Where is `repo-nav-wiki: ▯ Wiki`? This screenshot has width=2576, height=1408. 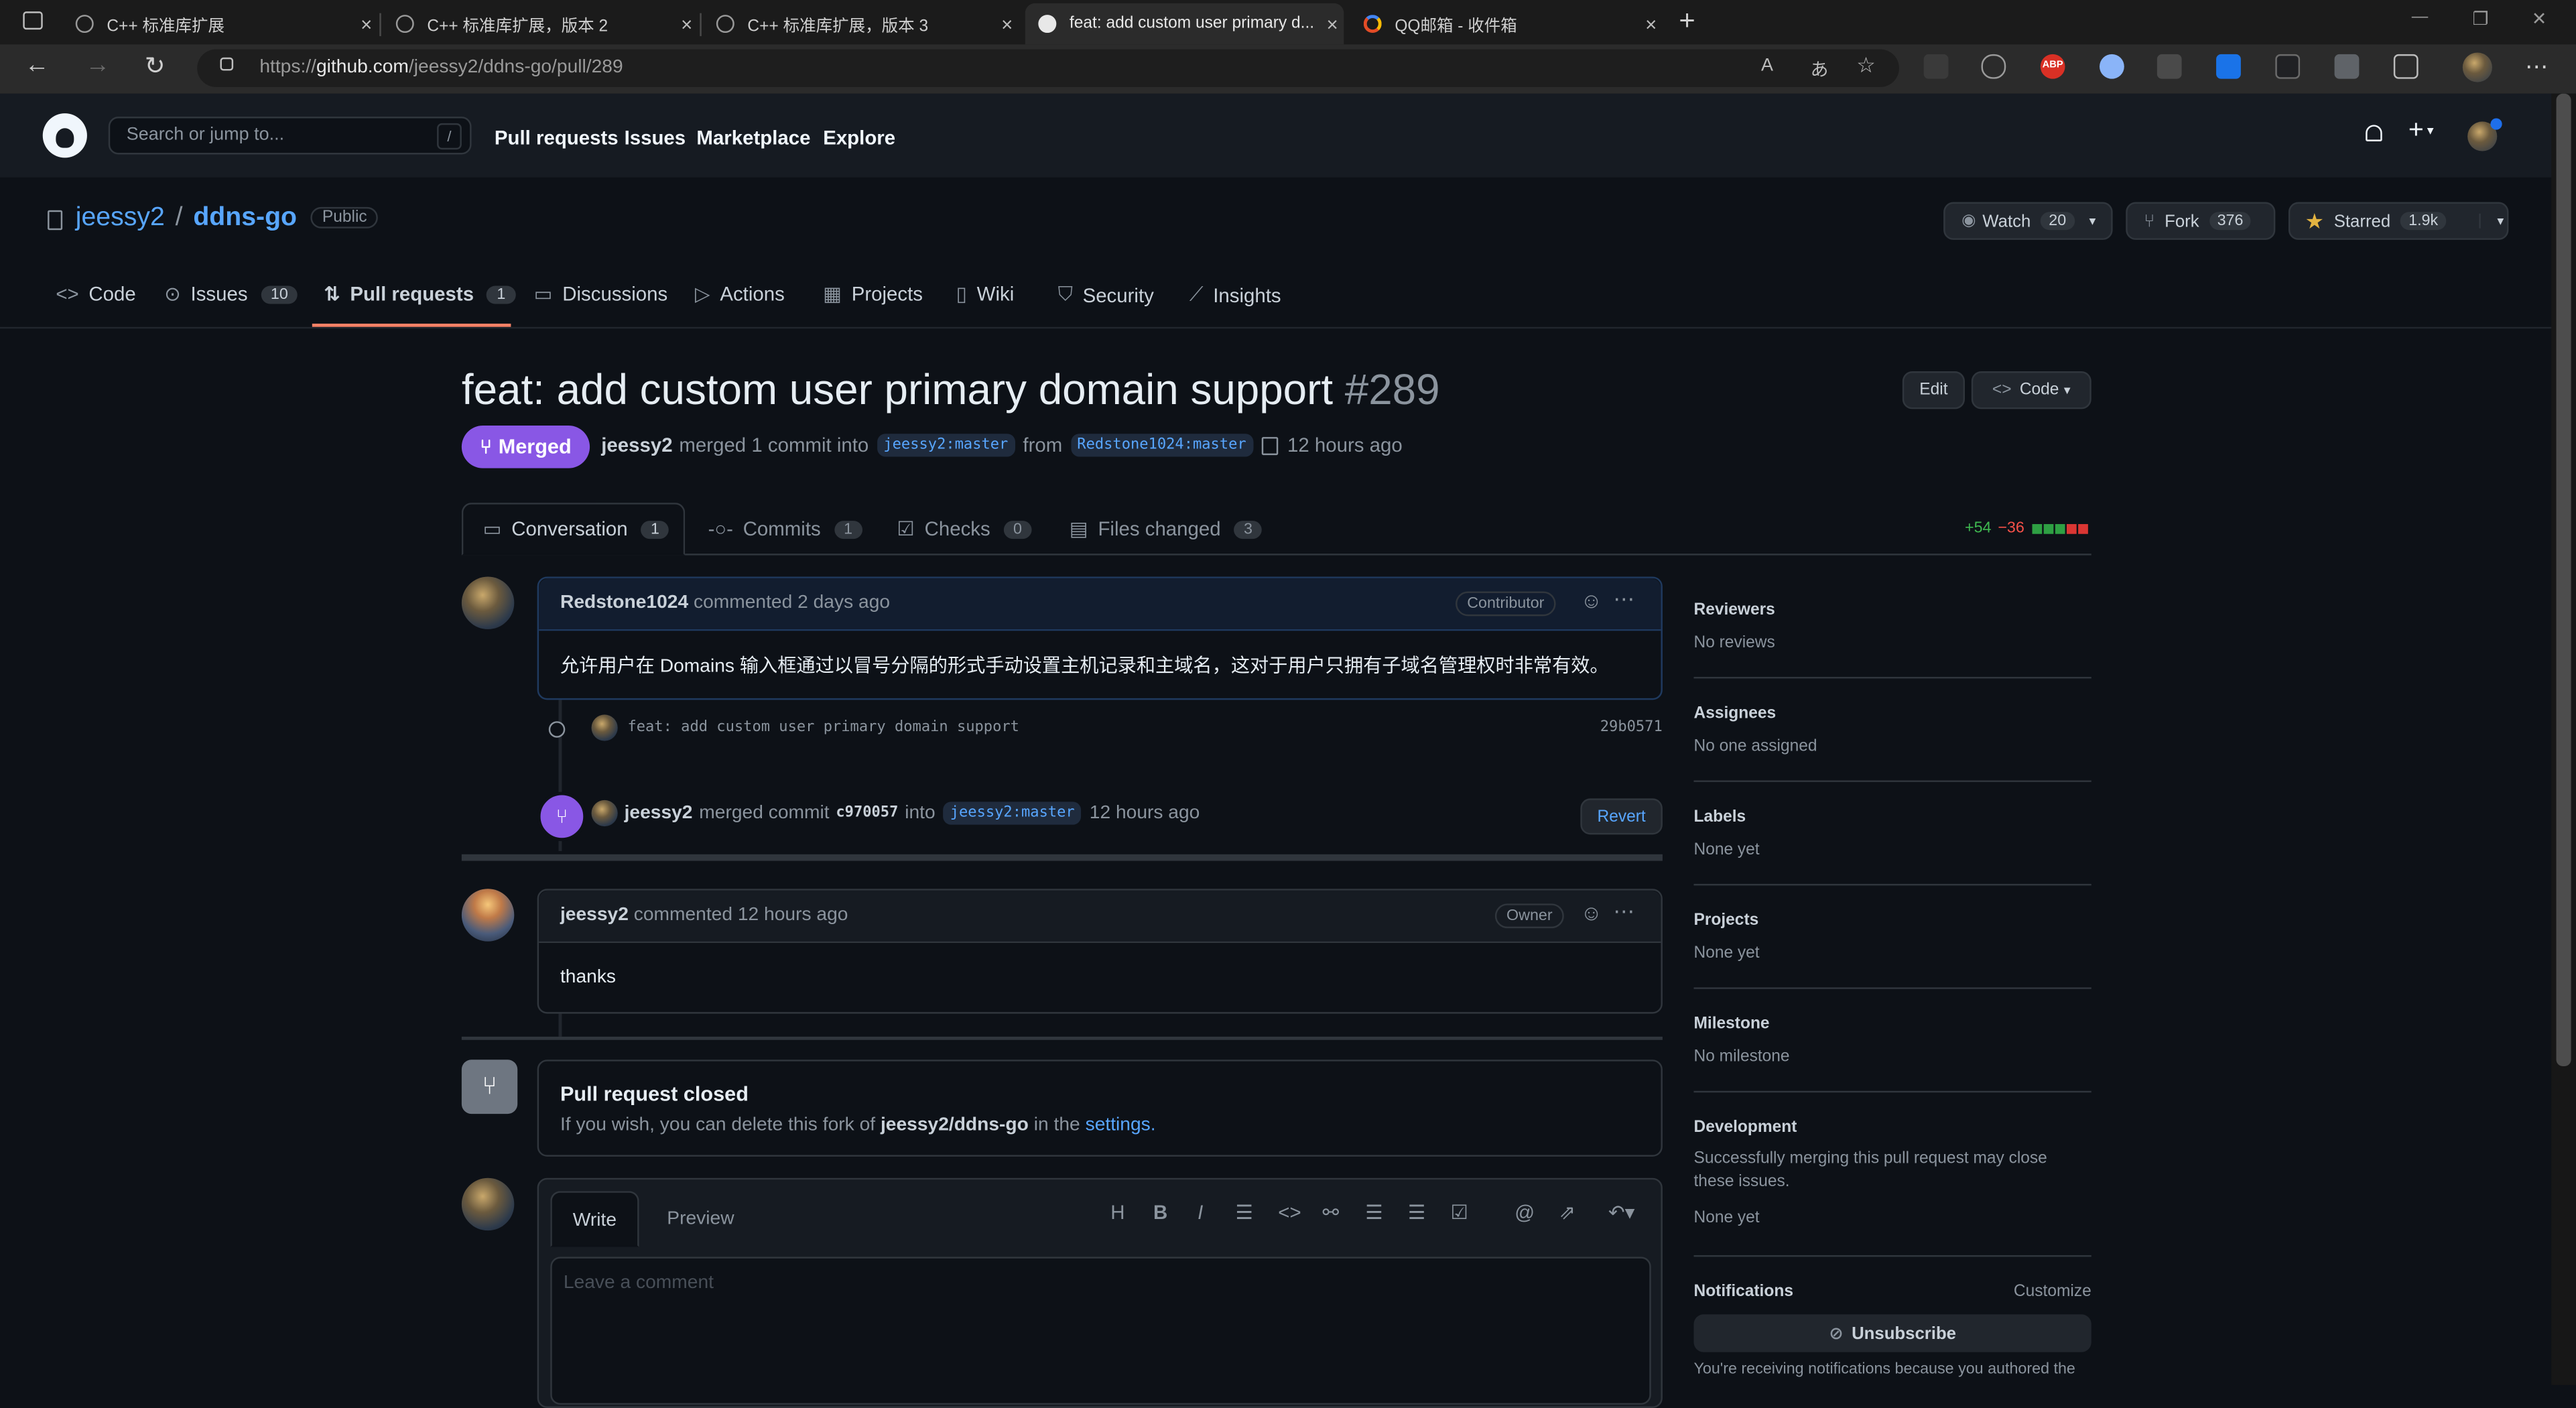
repo-nav-wiki: ▯ Wiki is located at coordinates (985, 294).